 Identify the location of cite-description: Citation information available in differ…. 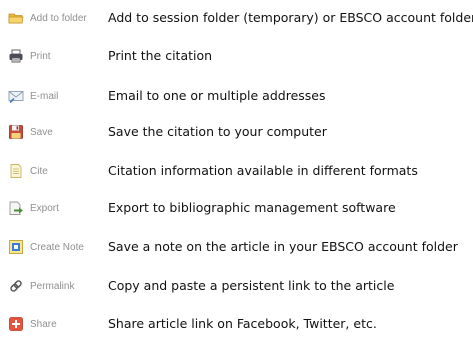
(263, 170).